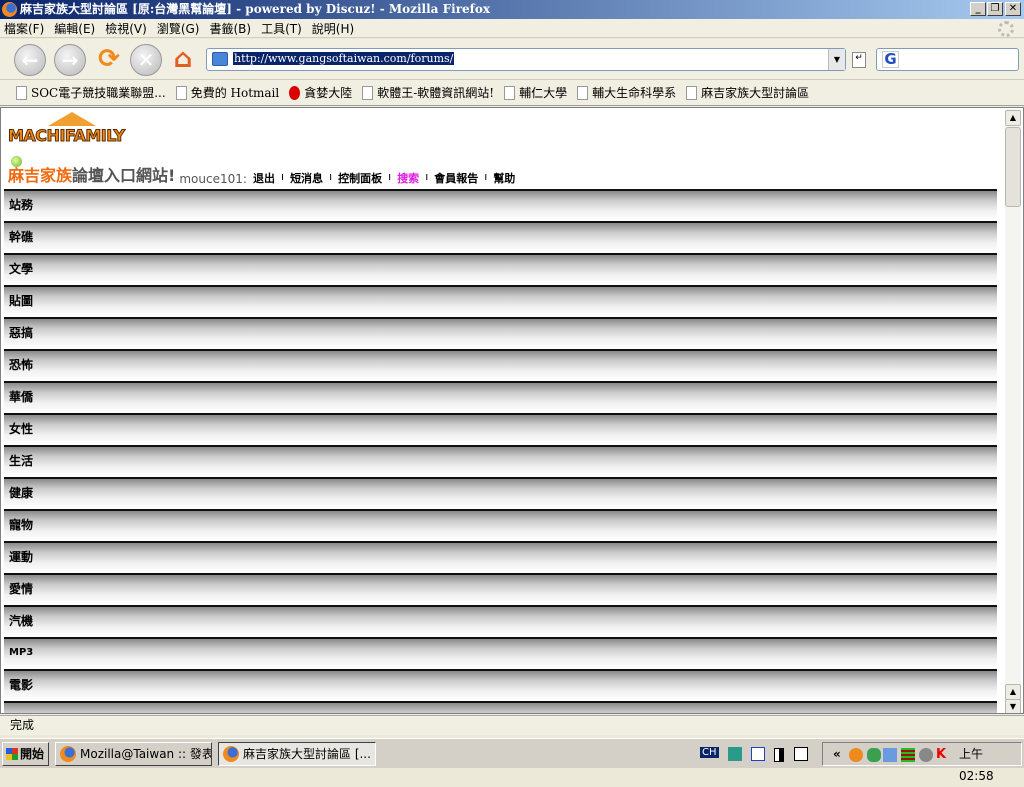  I want to click on site-logo: MACHIFAMILY, so click(67, 130).